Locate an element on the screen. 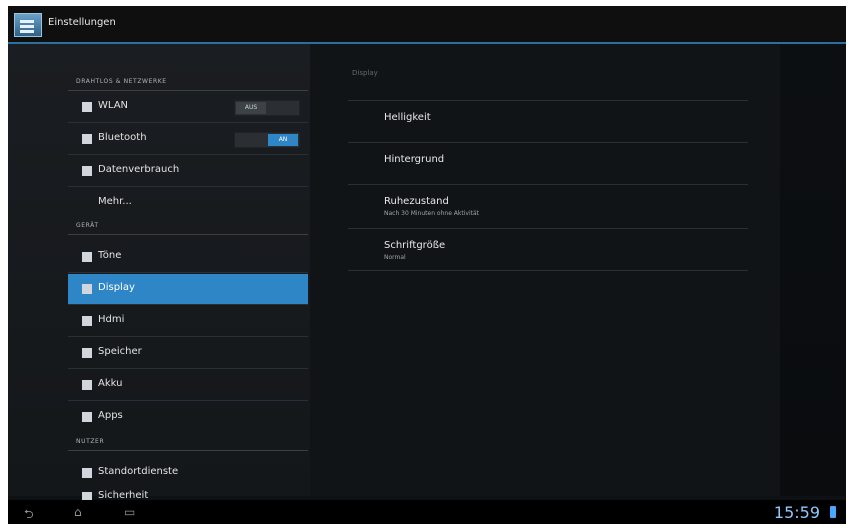  home-icon: ⌂ is located at coordinates (78, 512).